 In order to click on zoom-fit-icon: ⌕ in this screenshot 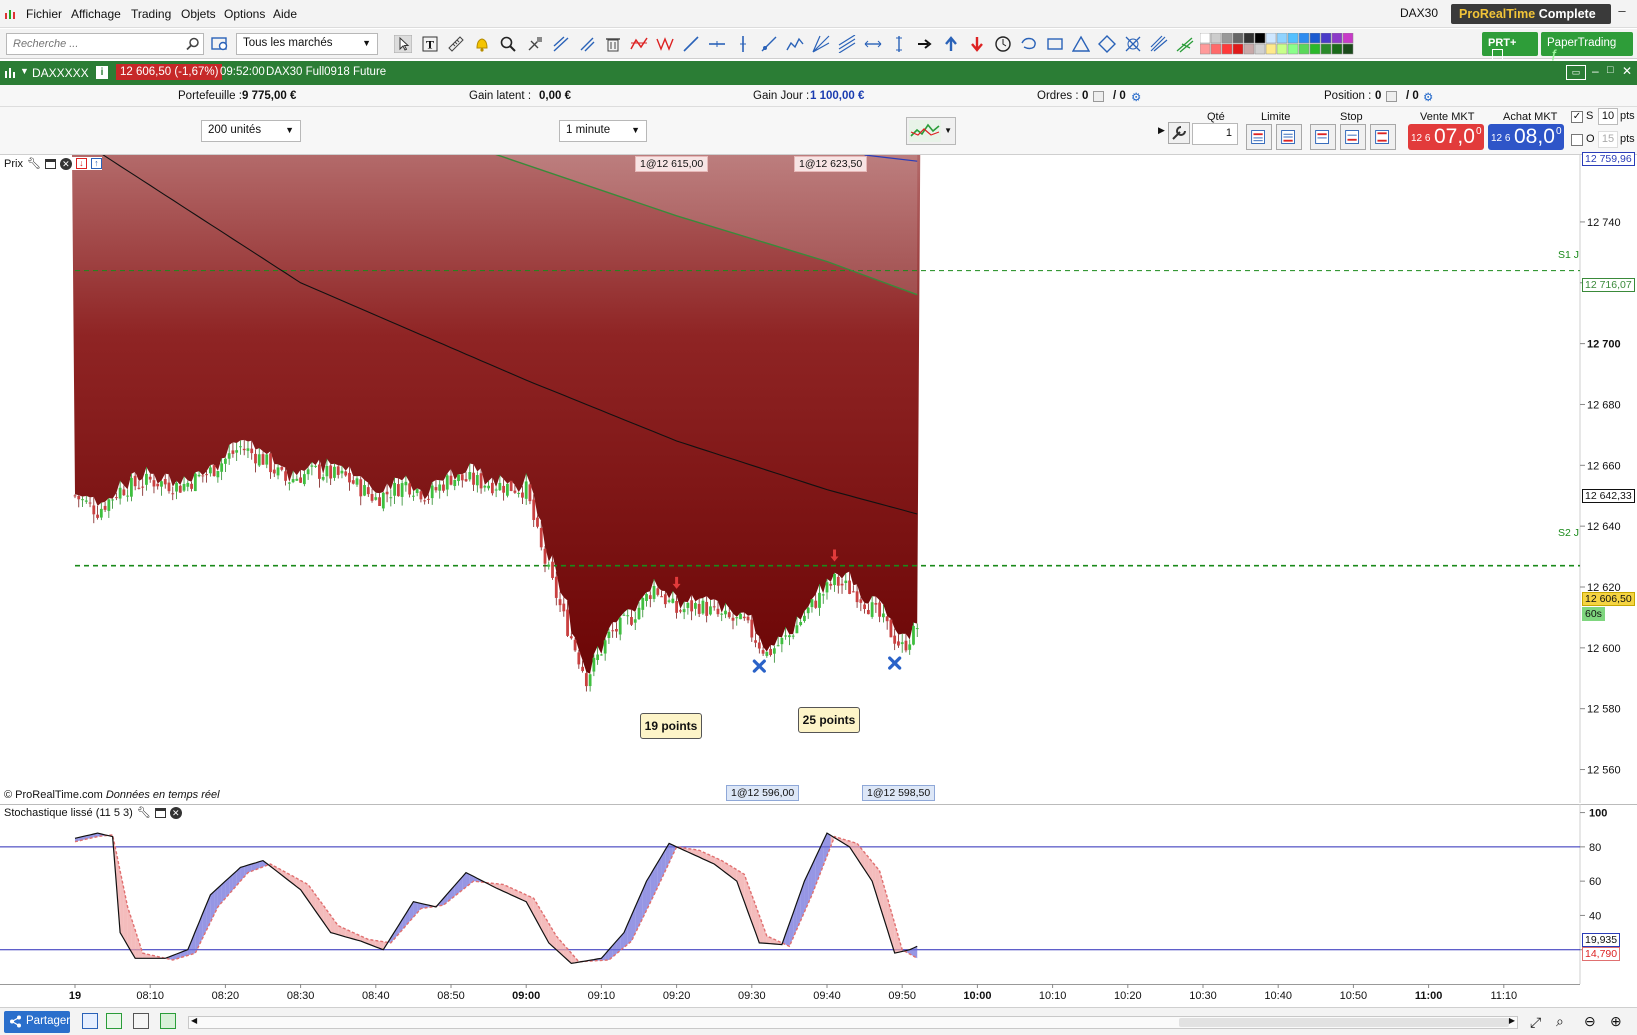, I will do `click(1560, 1021)`.